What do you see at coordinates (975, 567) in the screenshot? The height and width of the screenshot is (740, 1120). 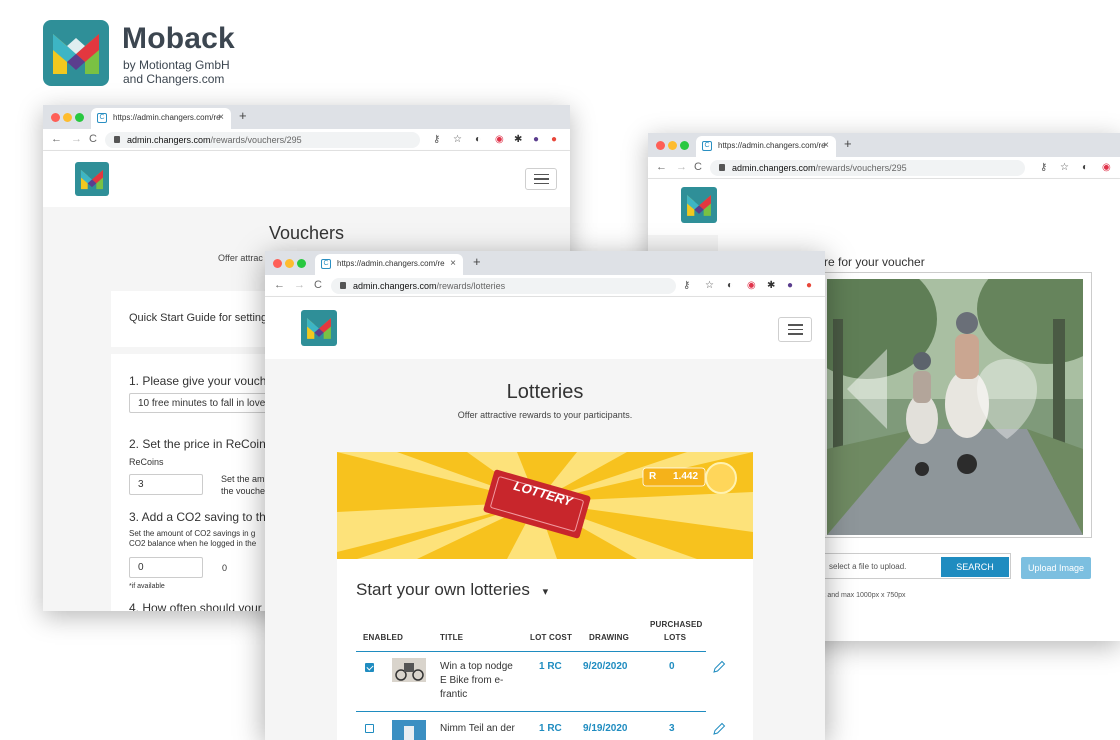 I see `search-file-button: SEARCH` at bounding box center [975, 567].